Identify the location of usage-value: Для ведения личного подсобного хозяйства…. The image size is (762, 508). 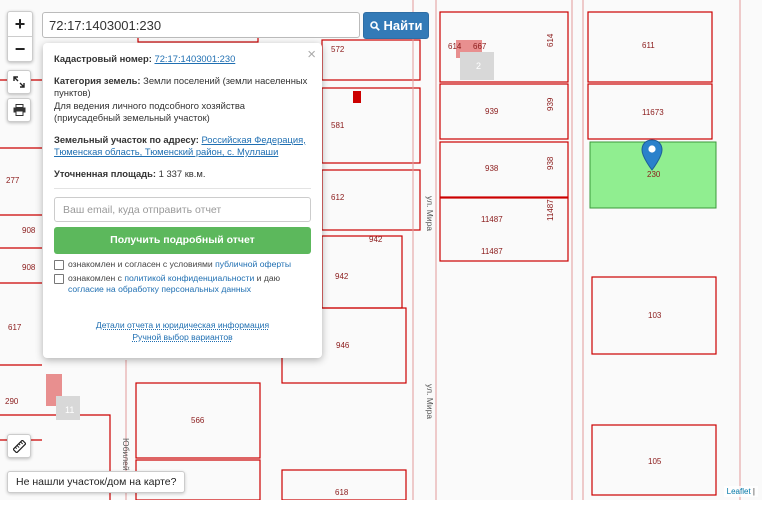
(149, 111).